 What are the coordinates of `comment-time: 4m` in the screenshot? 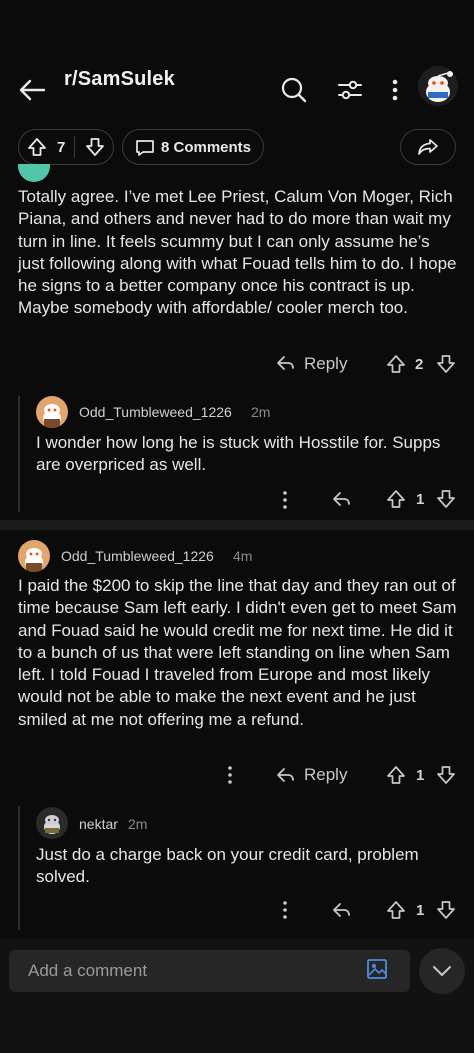 It's located at (243, 556).